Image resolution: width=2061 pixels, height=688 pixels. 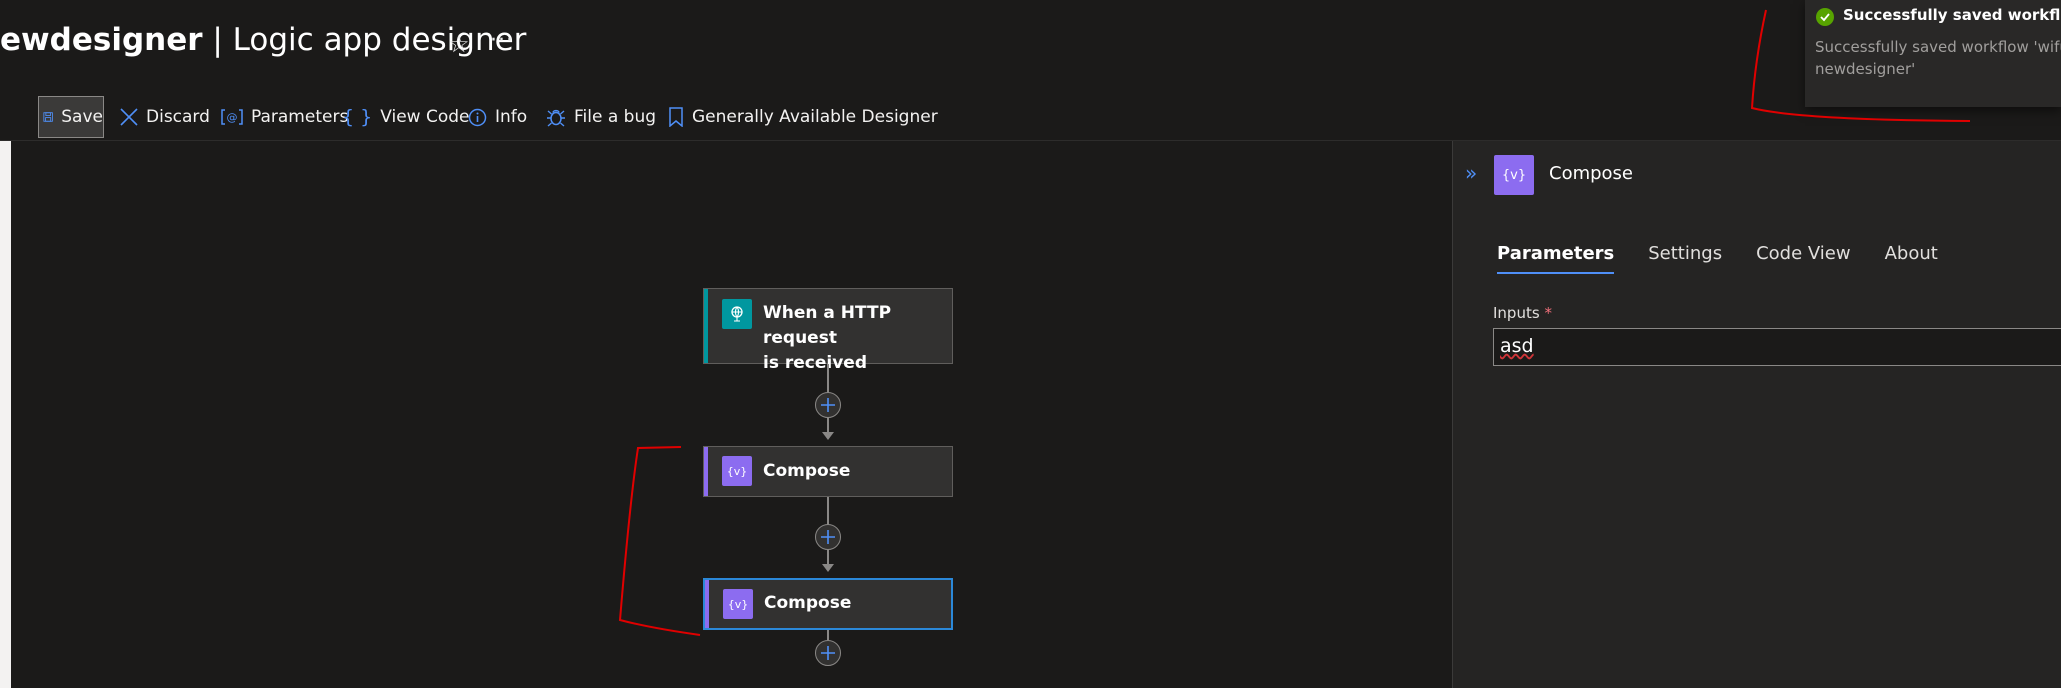 What do you see at coordinates (1777, 347) in the screenshot?
I see `inputs-field: asd` at bounding box center [1777, 347].